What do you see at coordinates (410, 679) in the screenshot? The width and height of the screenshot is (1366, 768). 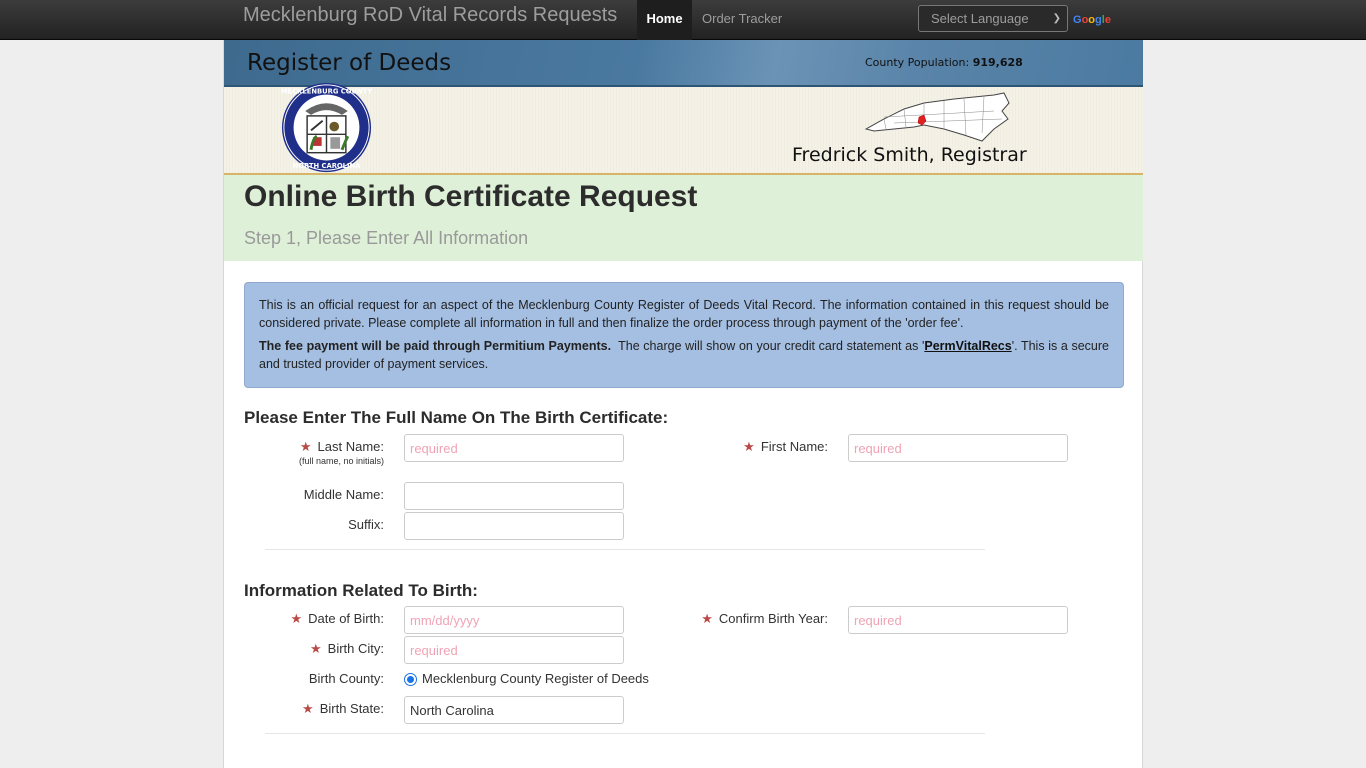 I see `birth-county-radio` at bounding box center [410, 679].